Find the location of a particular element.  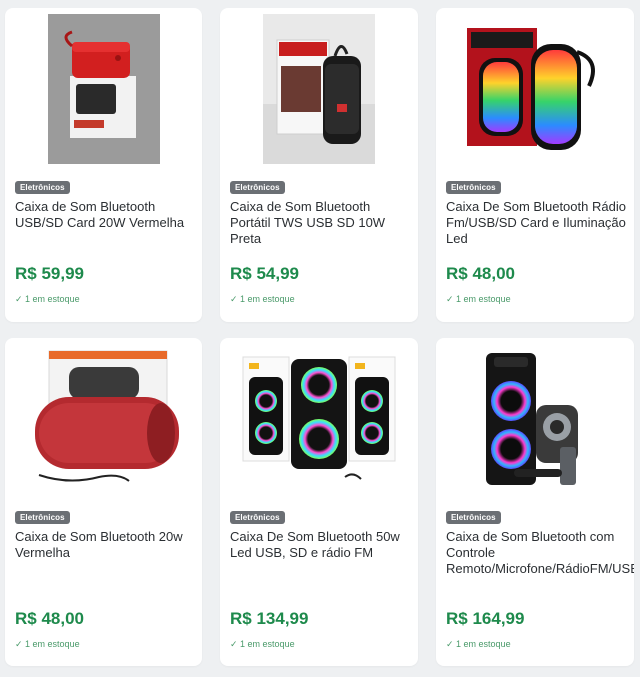

50w-led-speaker-image is located at coordinates (319, 418).